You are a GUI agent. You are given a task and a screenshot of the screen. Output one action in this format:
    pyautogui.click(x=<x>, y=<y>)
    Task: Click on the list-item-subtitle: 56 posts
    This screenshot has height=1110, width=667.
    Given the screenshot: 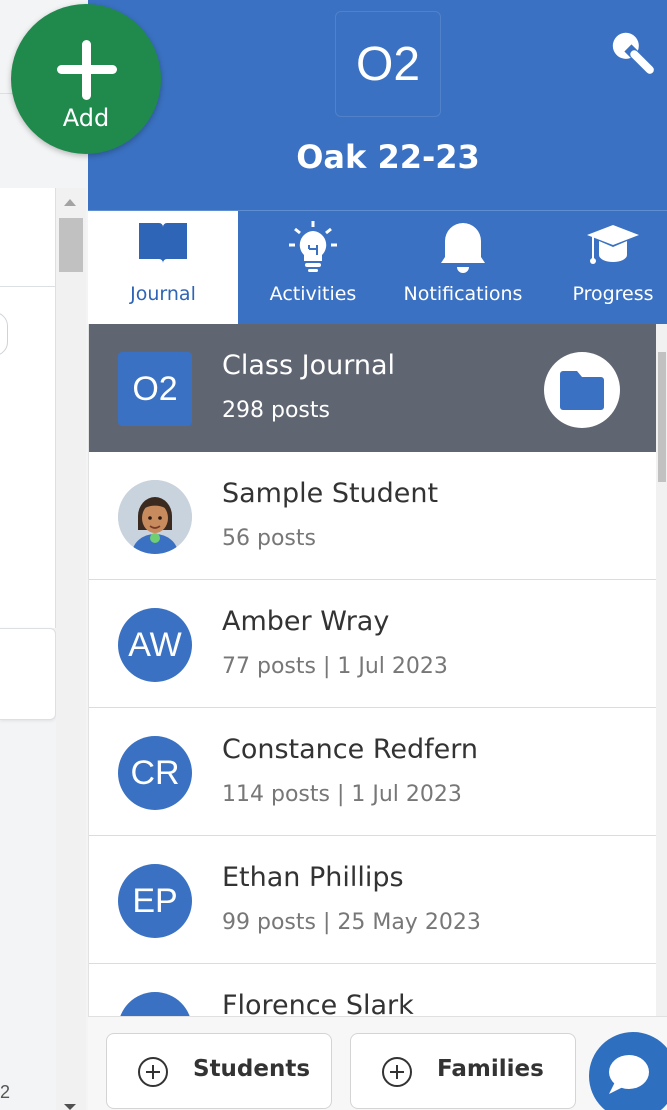 What is the action you would take?
    pyautogui.click(x=269, y=538)
    